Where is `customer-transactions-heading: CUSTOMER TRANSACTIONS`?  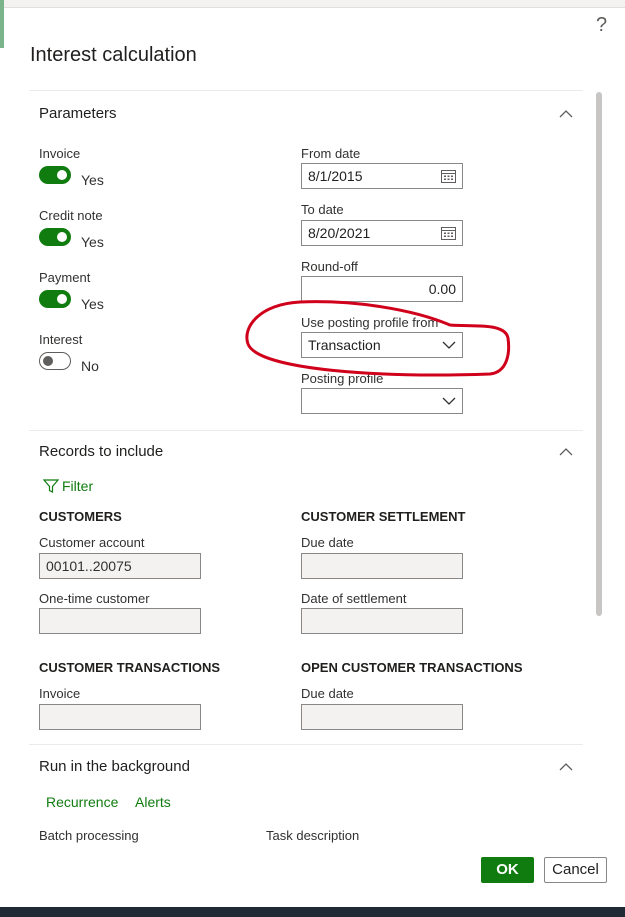
customer-transactions-heading: CUSTOMER TRANSACTIONS is located at coordinates (130, 667).